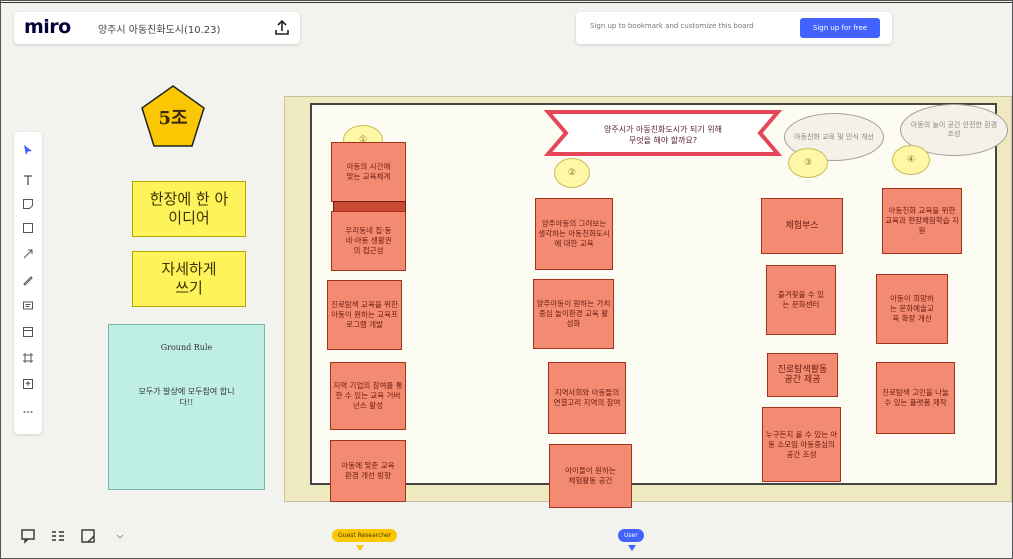  I want to click on board-header: miro 양주시 아동친화도시(10.23), so click(157, 28).